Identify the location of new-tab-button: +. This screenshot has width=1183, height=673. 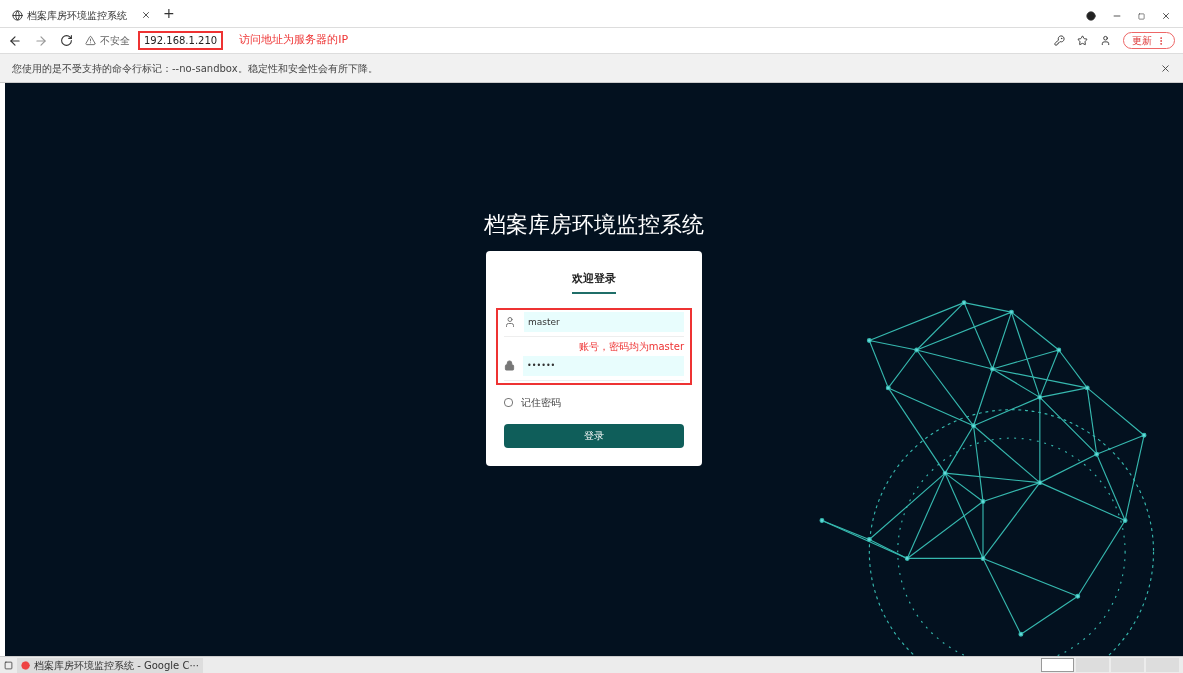
(169, 13).